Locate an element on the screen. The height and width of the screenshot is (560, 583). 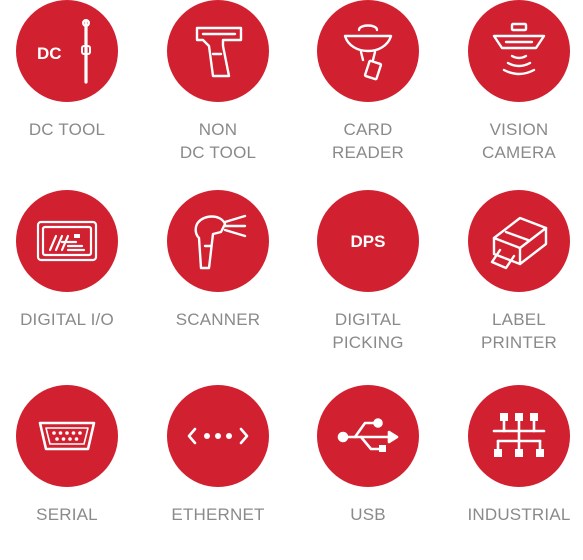
dc-tool-icon: DC is located at coordinates (67, 51).